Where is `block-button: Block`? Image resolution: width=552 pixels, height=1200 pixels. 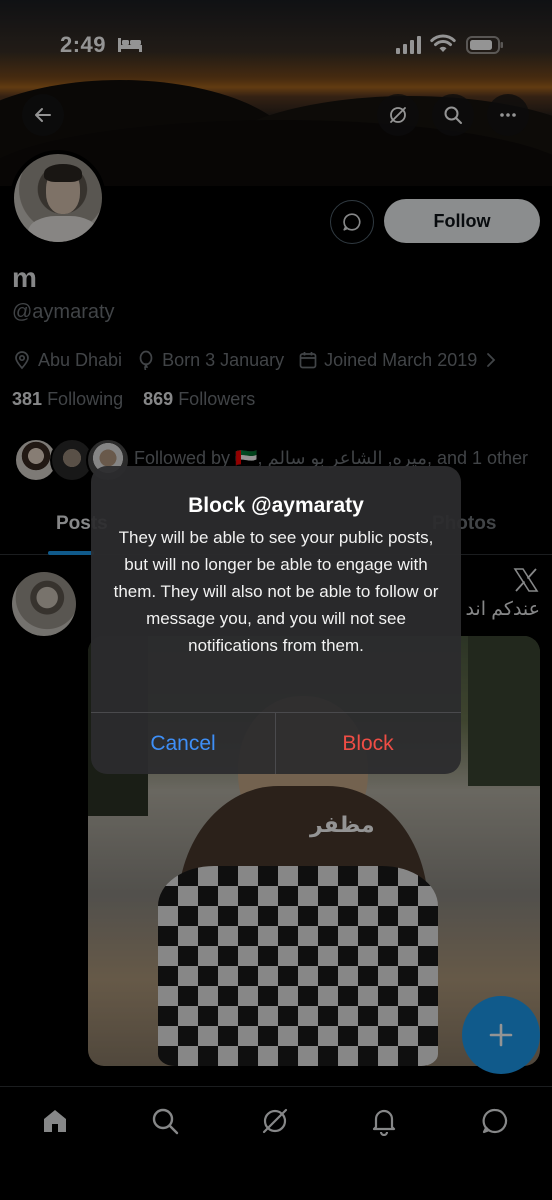
block-button: Block is located at coordinates (368, 743).